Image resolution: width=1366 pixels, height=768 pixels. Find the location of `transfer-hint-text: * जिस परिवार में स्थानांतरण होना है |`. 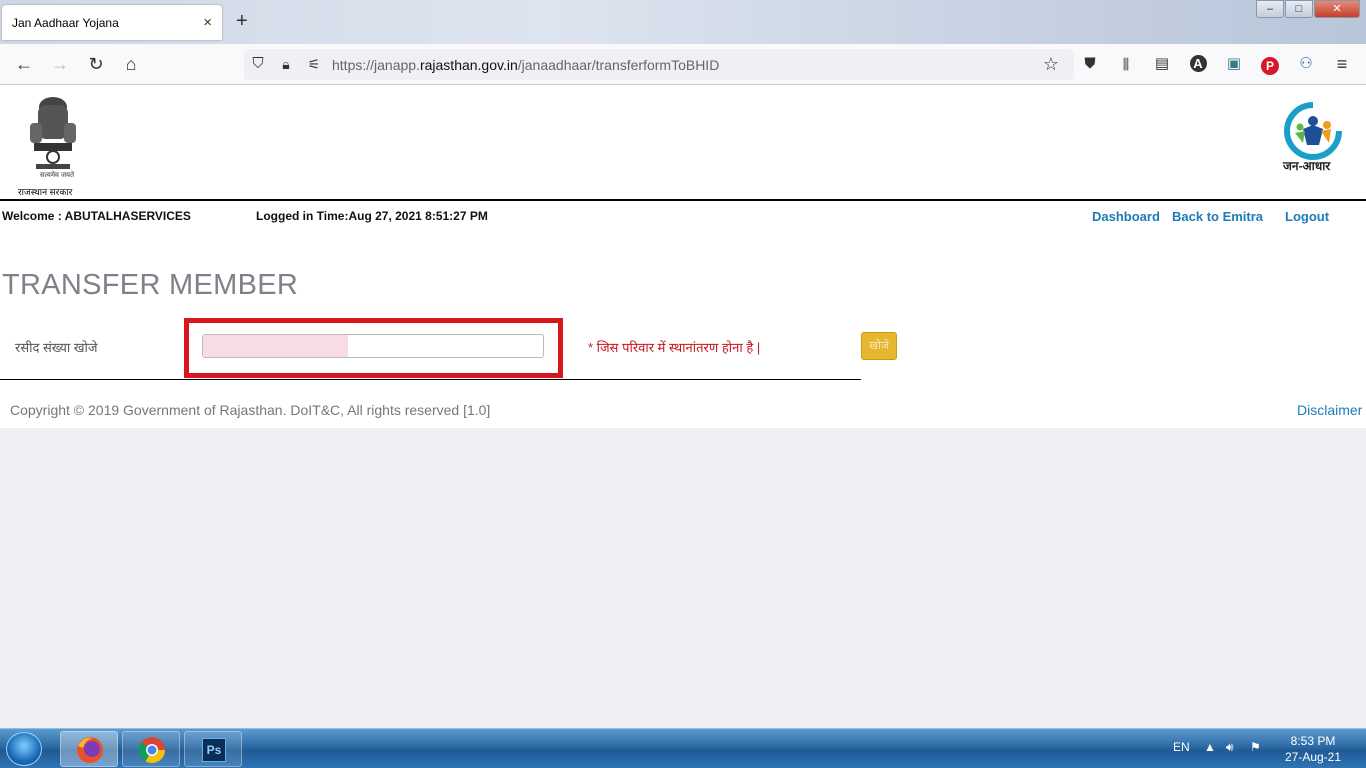

transfer-hint-text: * जिस परिवार में स्थानांतरण होना है | is located at coordinates (674, 347).